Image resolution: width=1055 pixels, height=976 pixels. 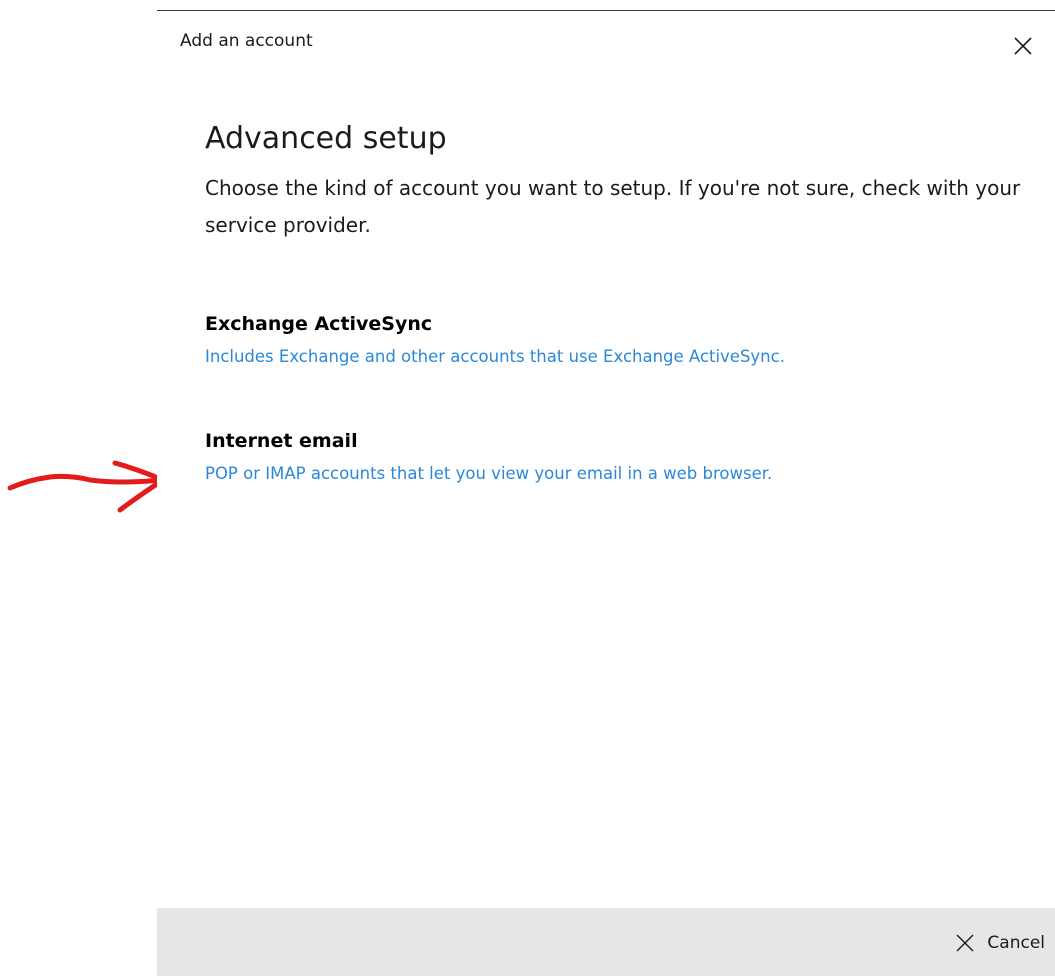 What do you see at coordinates (326, 138) in the screenshot?
I see `page-title: Advanced setup` at bounding box center [326, 138].